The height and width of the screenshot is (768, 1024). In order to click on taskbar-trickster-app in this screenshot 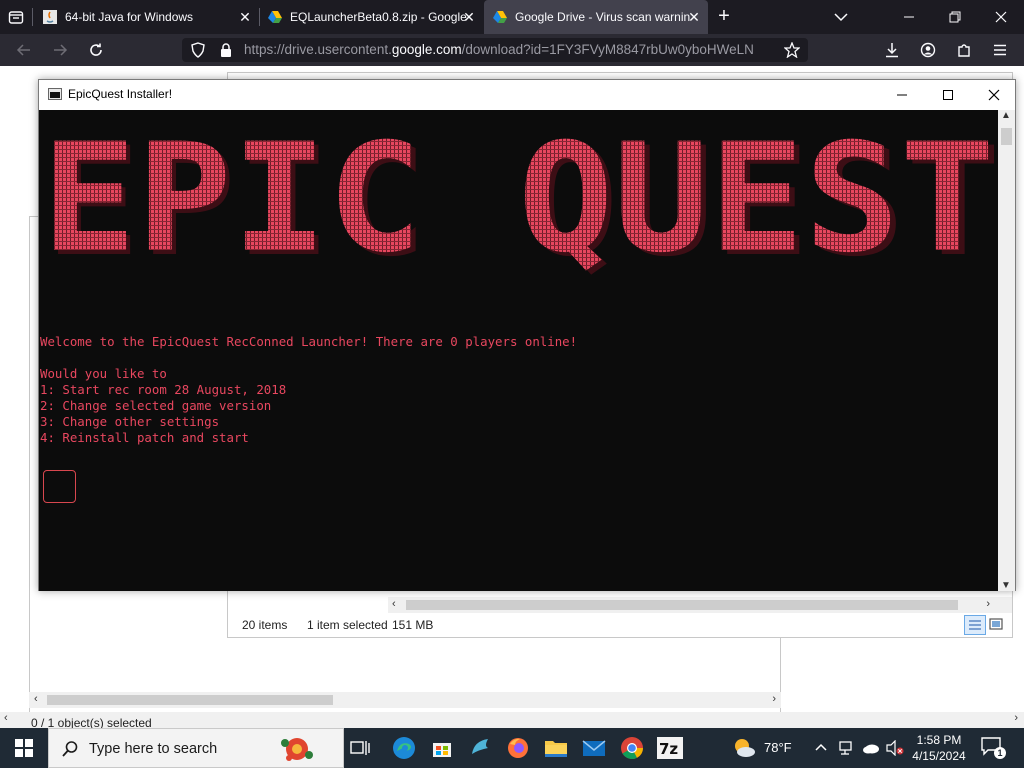, I will do `click(480, 748)`.